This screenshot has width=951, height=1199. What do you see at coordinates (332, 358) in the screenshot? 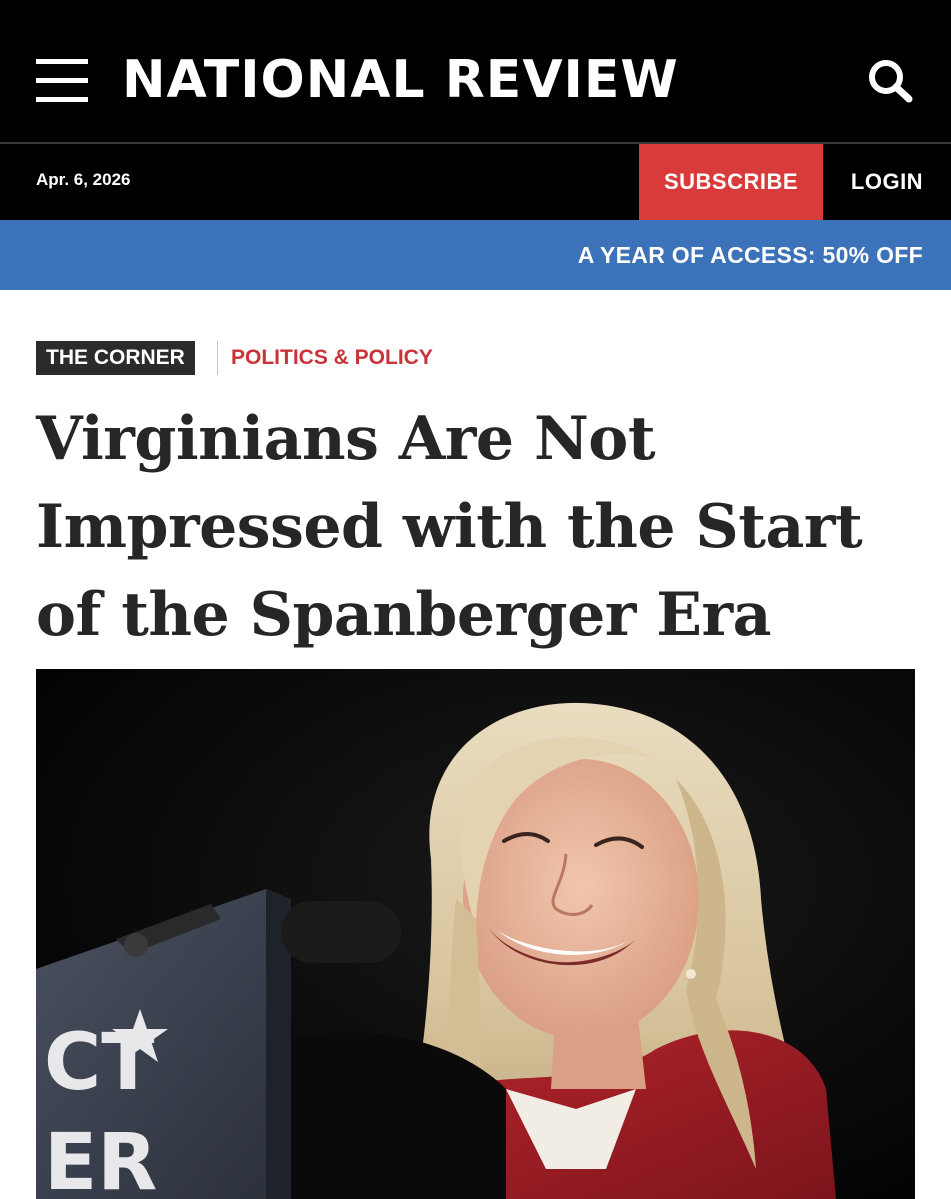
I see `section-tag: POLITICS & POLICY` at bounding box center [332, 358].